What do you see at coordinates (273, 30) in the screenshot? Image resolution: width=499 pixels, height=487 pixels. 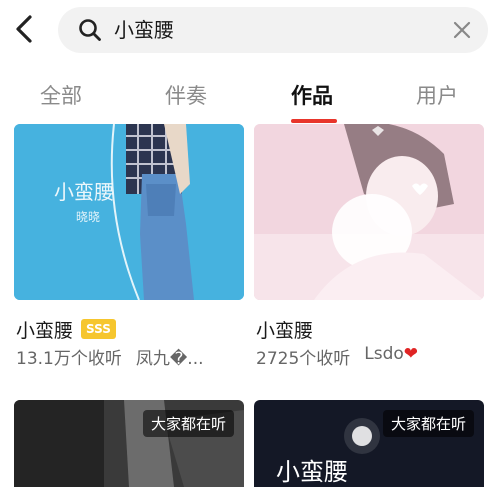 I see `search-box: 小蛮腰` at bounding box center [273, 30].